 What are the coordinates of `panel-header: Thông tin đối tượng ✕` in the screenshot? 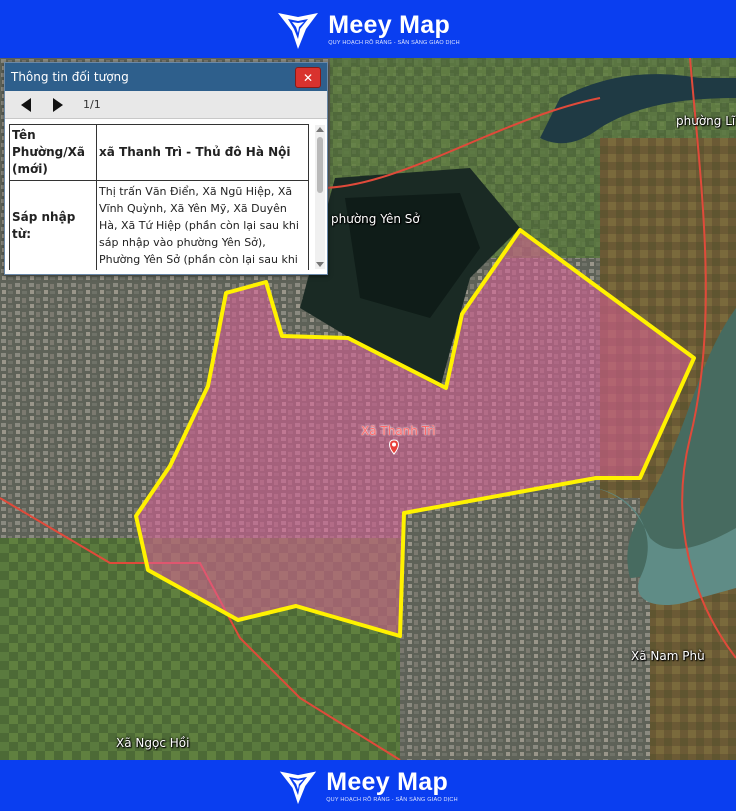 It's located at (166, 77).